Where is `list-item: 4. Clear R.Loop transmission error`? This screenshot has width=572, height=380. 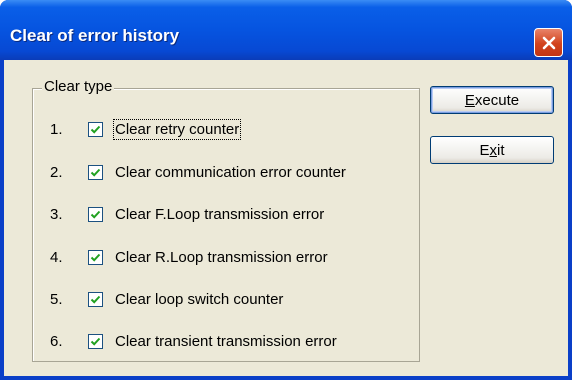 list-item: 4. Clear R.Loop transmission error is located at coordinates (189, 257).